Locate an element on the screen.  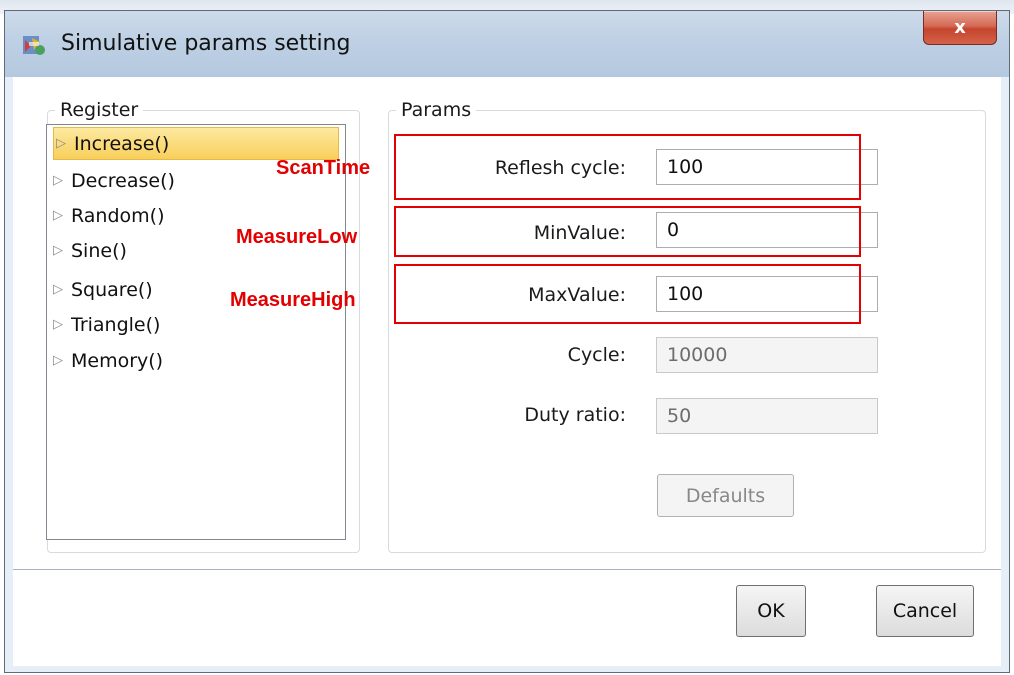
annotation-box-measurehigh is located at coordinates (627, 294).